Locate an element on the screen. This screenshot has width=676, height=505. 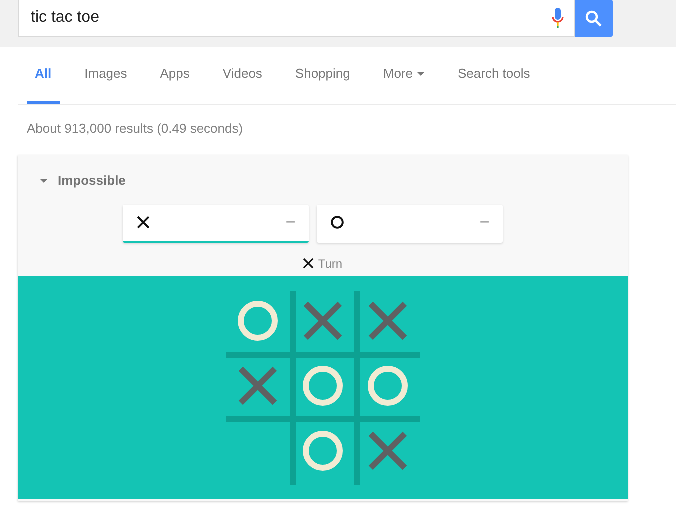
difficulty-dropdown: Impossible is located at coordinates (72, 172).